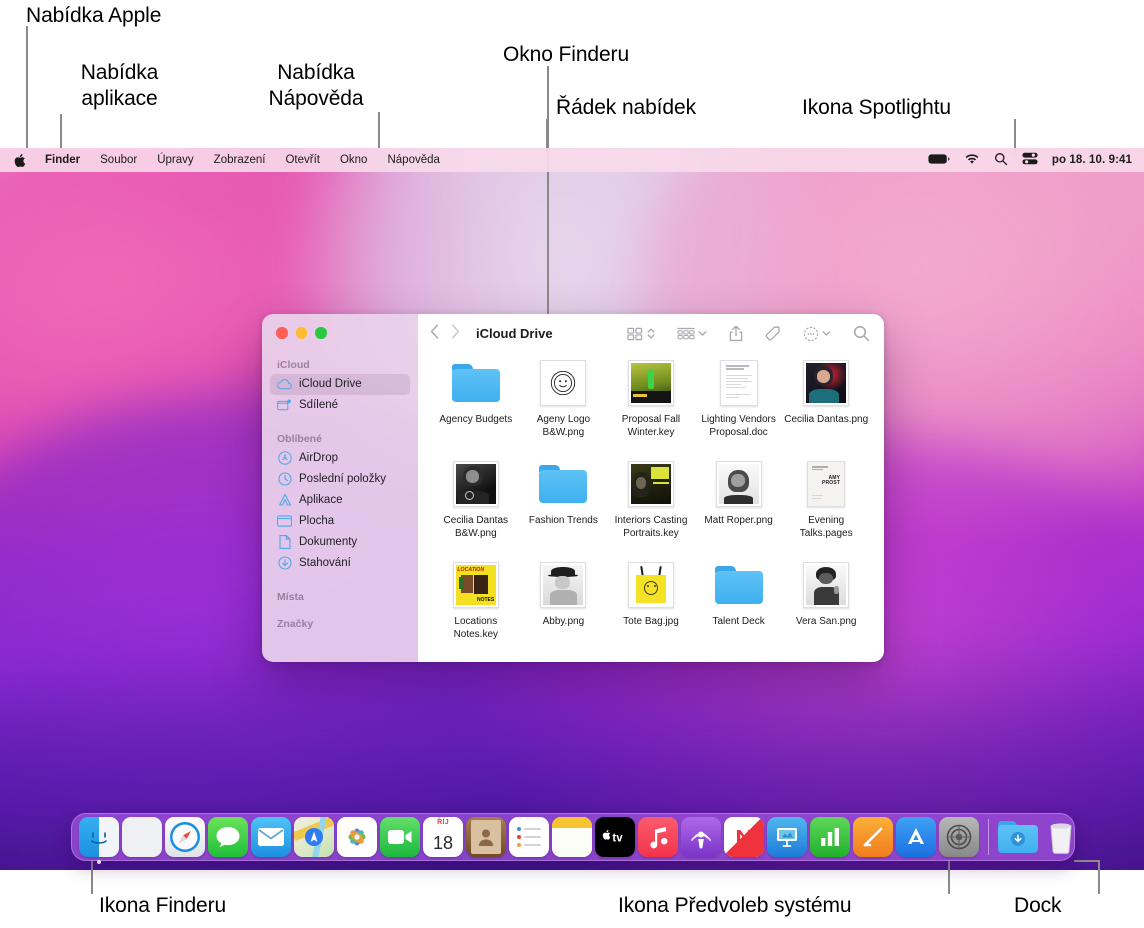 The image size is (1144, 928). What do you see at coordinates (641, 334) in the screenshot?
I see `view-mode-icon` at bounding box center [641, 334].